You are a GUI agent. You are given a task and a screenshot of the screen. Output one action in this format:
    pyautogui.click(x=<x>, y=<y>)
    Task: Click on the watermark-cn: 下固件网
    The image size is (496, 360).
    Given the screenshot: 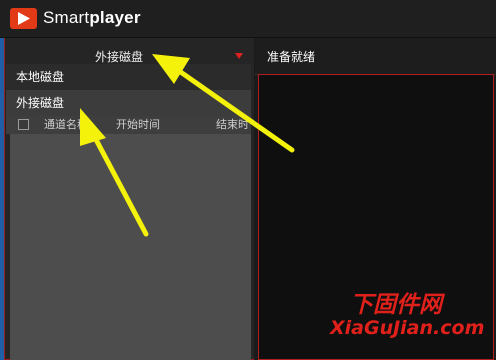 What is the action you would take?
    pyautogui.click(x=396, y=305)
    